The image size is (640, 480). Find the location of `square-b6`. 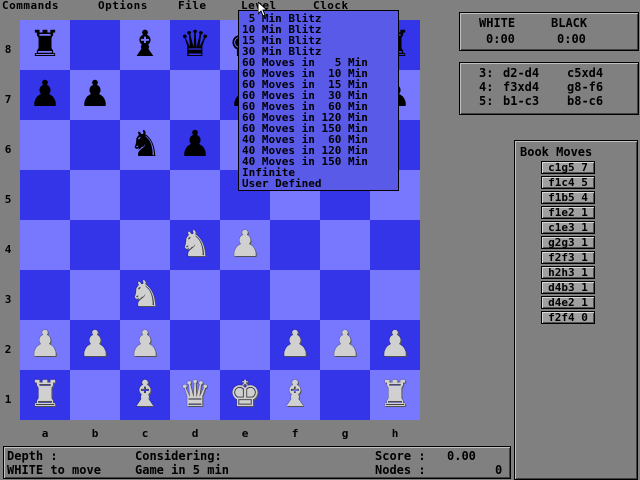

square-b6 is located at coordinates (95, 145).